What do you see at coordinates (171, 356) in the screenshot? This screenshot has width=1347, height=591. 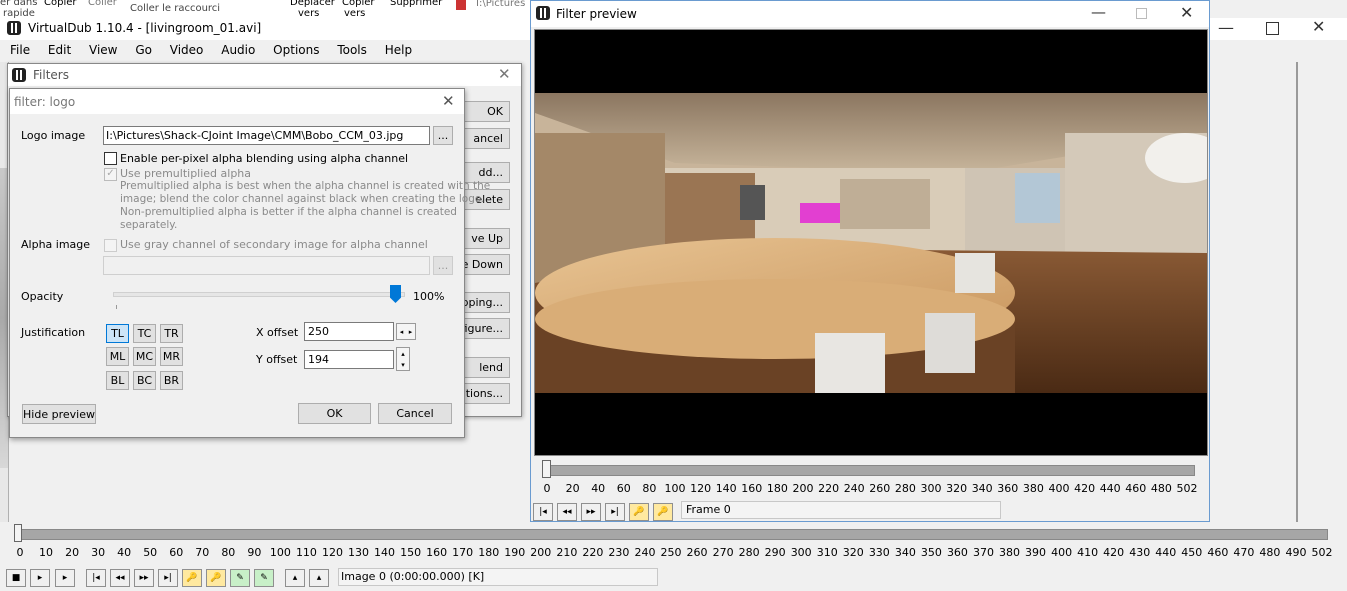 I see `just-mr-button: MR` at bounding box center [171, 356].